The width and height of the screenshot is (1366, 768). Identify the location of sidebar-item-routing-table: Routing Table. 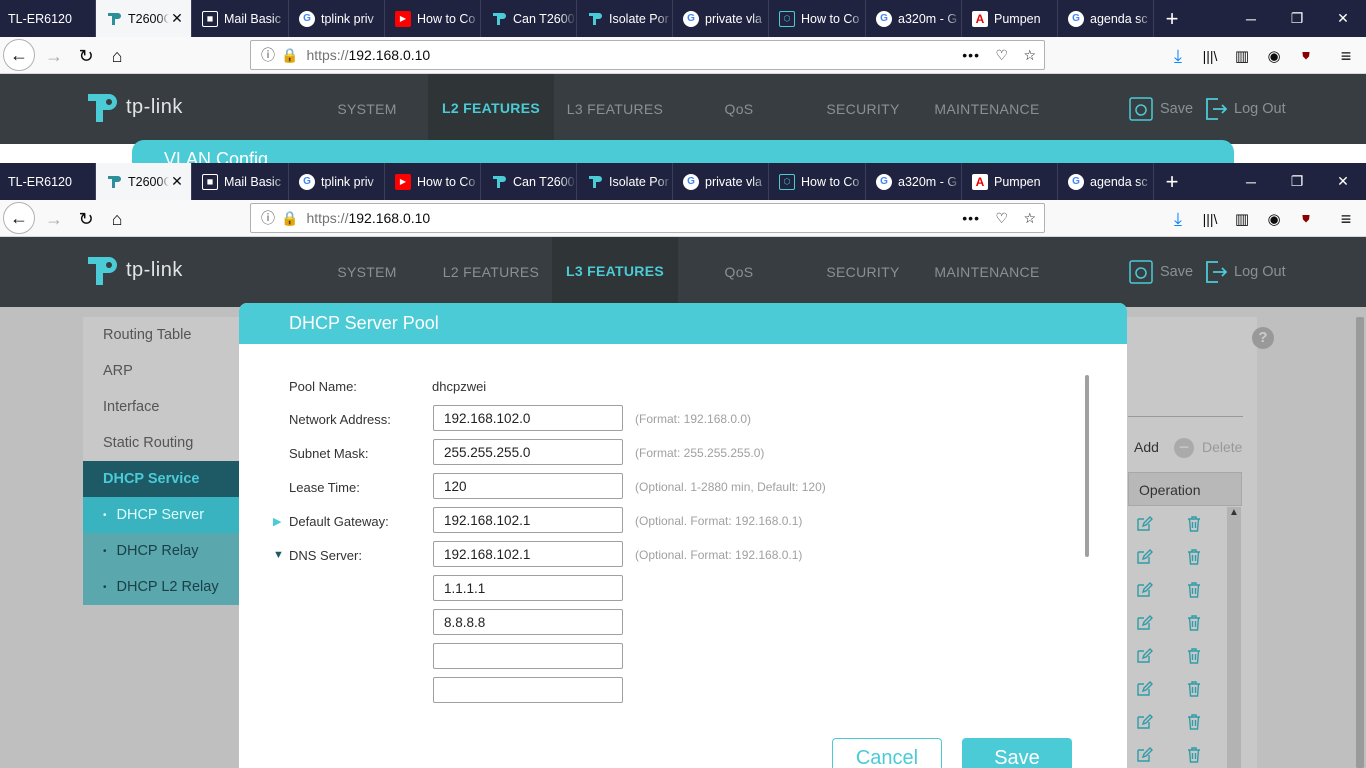
(161, 335).